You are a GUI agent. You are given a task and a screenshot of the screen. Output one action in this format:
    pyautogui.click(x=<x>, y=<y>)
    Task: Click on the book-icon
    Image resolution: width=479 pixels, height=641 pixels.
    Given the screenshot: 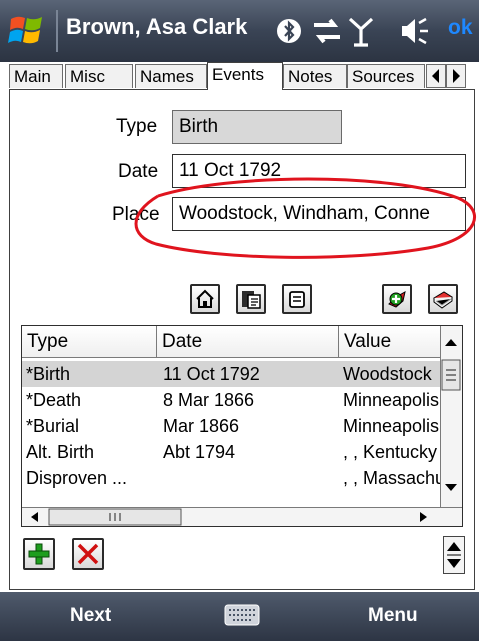 What is the action you would take?
    pyautogui.click(x=443, y=300)
    